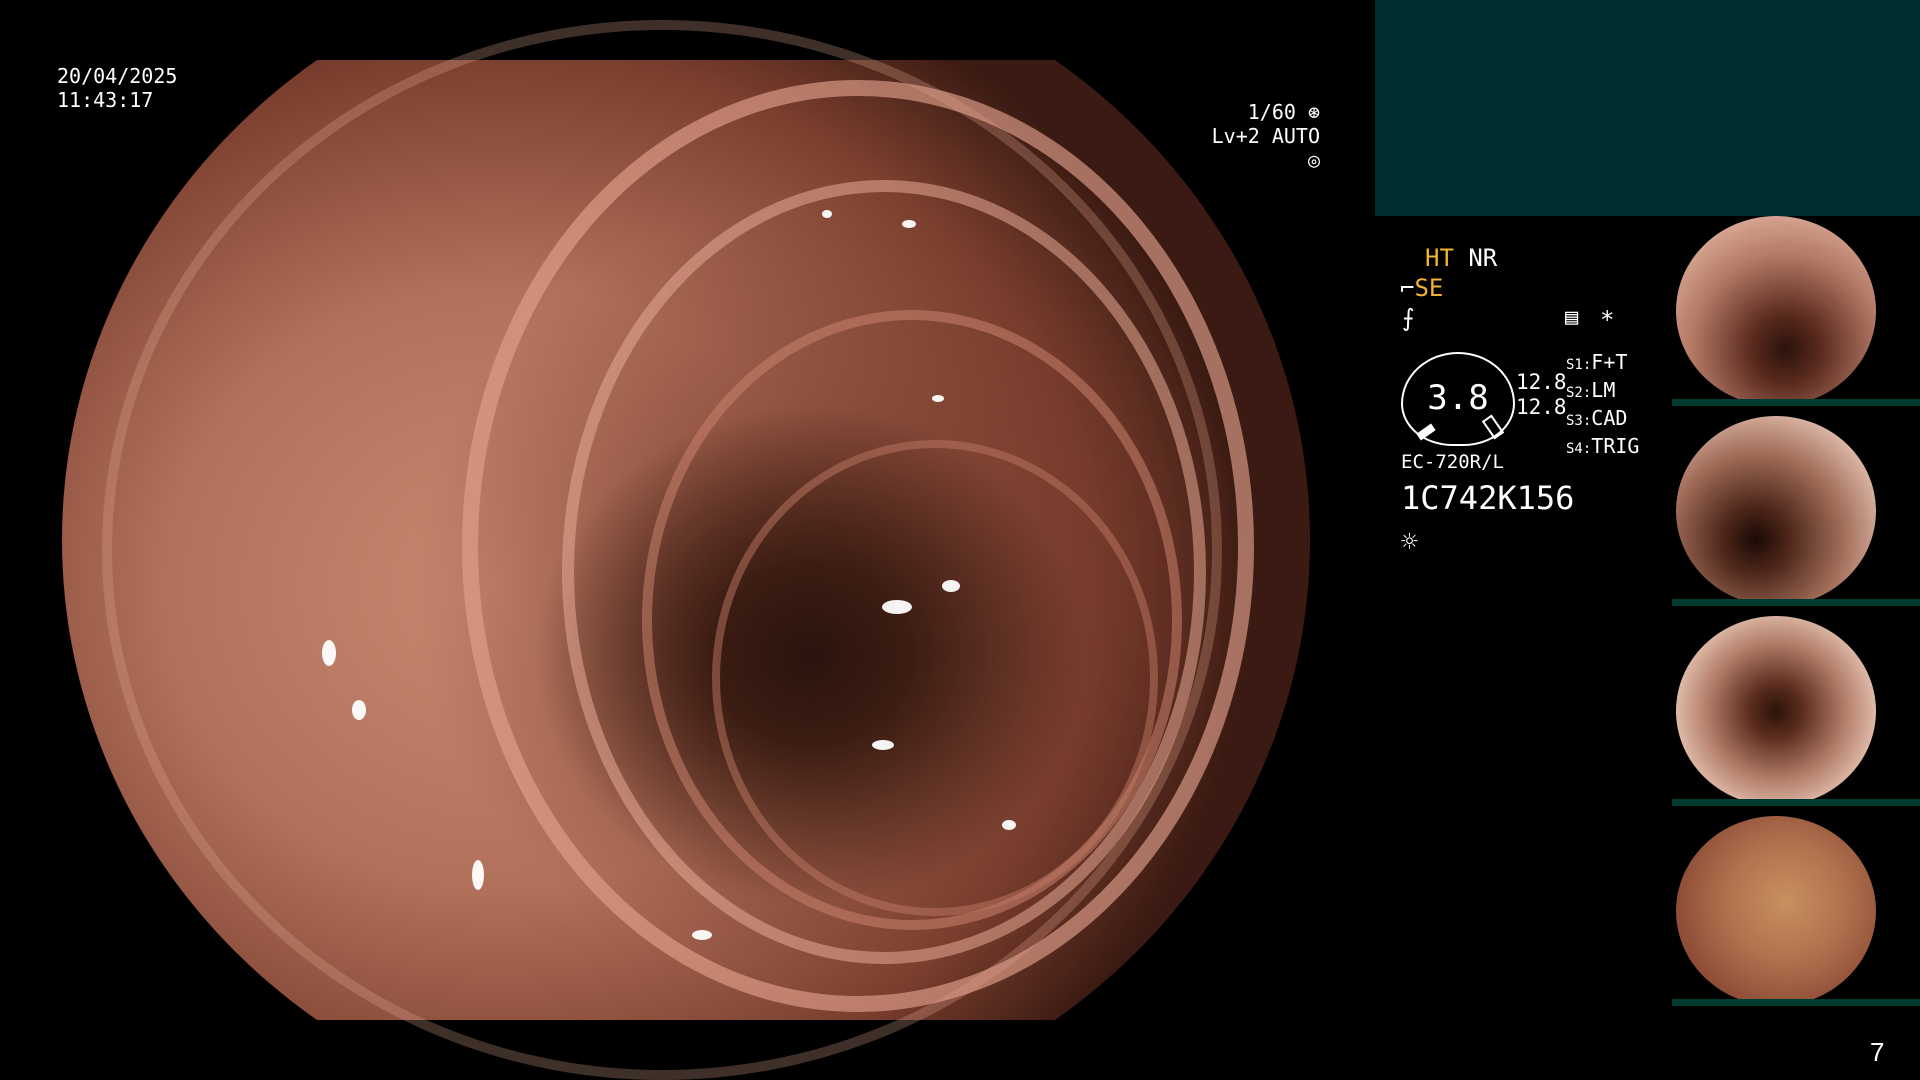  I want to click on gauge-reading-2: 12.8, so click(1541, 407).